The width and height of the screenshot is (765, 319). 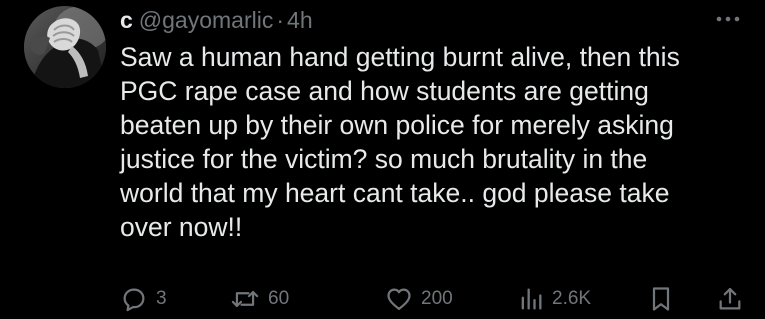 I want to click on tweet-header: c @gayomarlic · 4h, so click(x=216, y=20).